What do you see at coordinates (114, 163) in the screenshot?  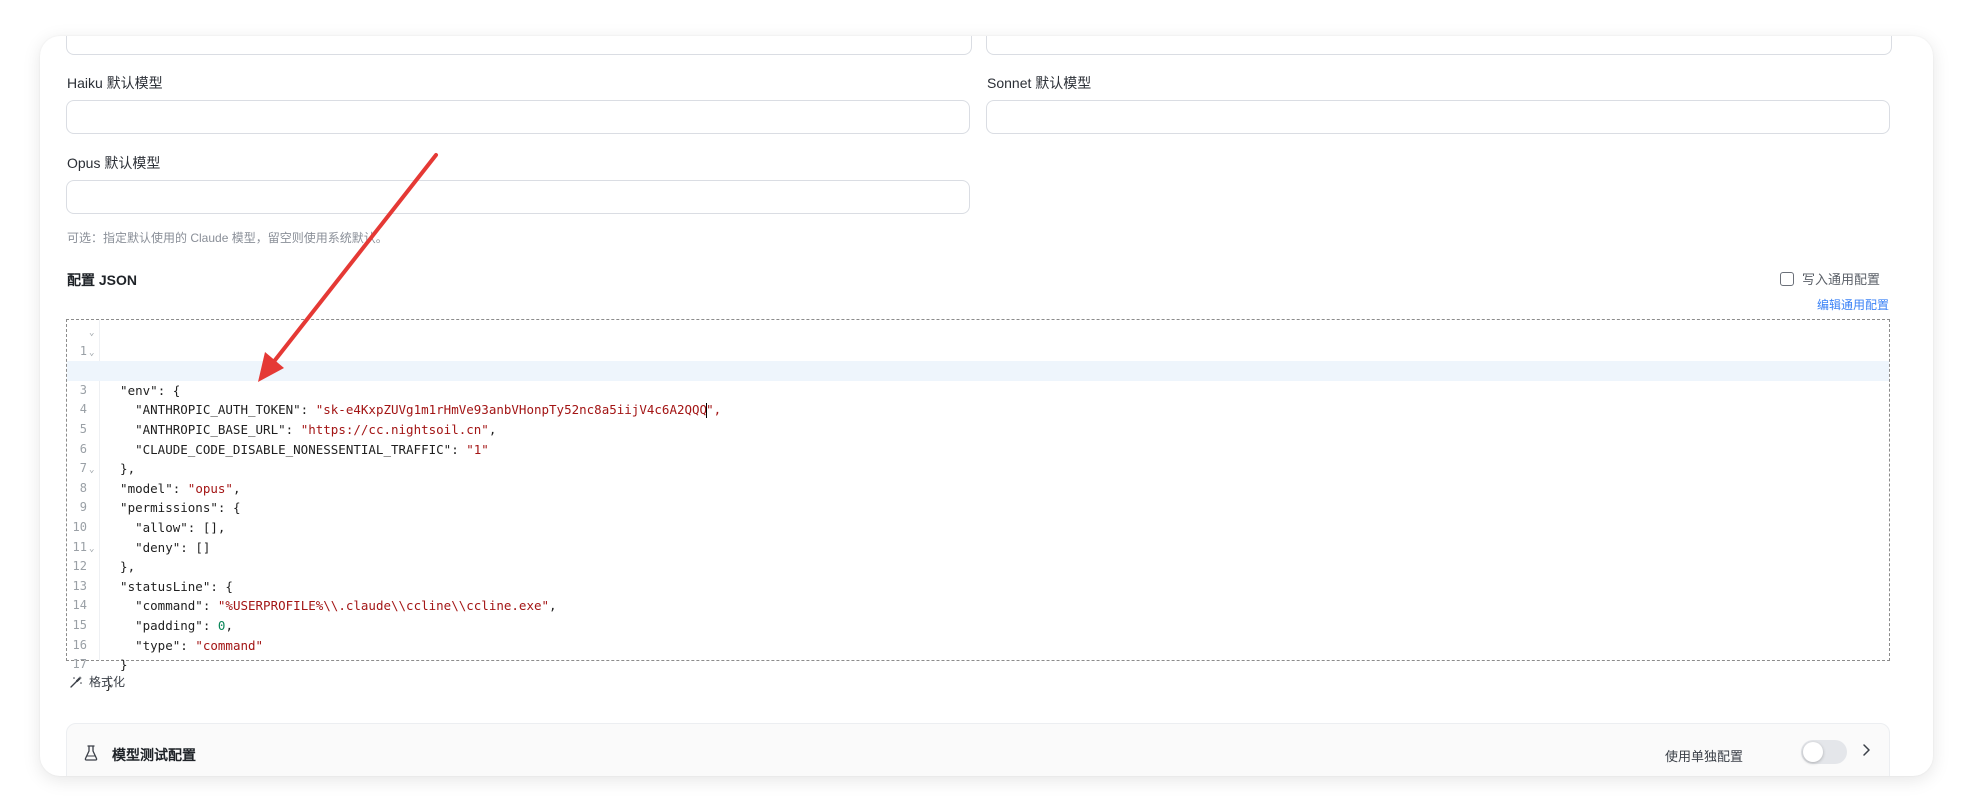 I see `opus-model-label: Opus 默认模型` at bounding box center [114, 163].